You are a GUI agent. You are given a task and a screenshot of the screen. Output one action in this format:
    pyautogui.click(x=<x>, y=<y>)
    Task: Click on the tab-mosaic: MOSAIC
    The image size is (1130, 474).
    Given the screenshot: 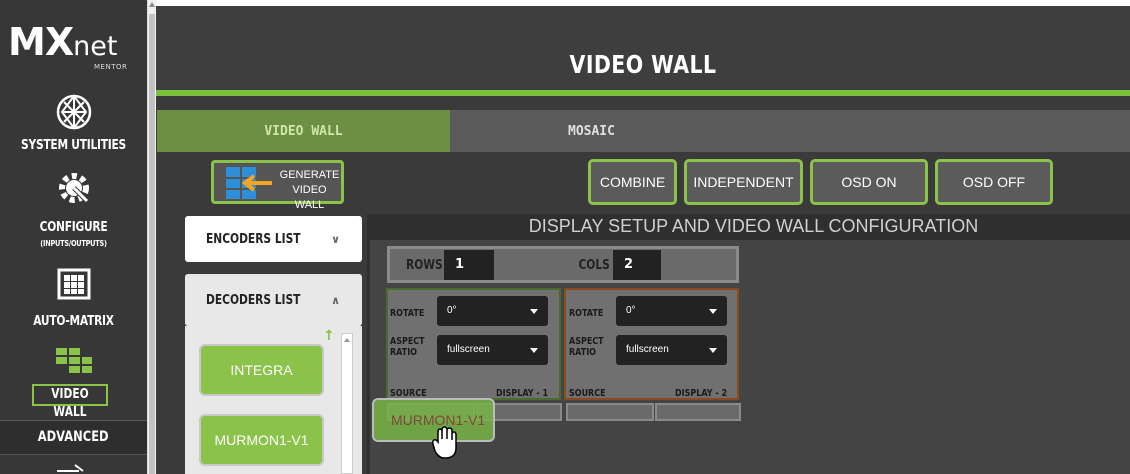 What is the action you would take?
    pyautogui.click(x=790, y=131)
    